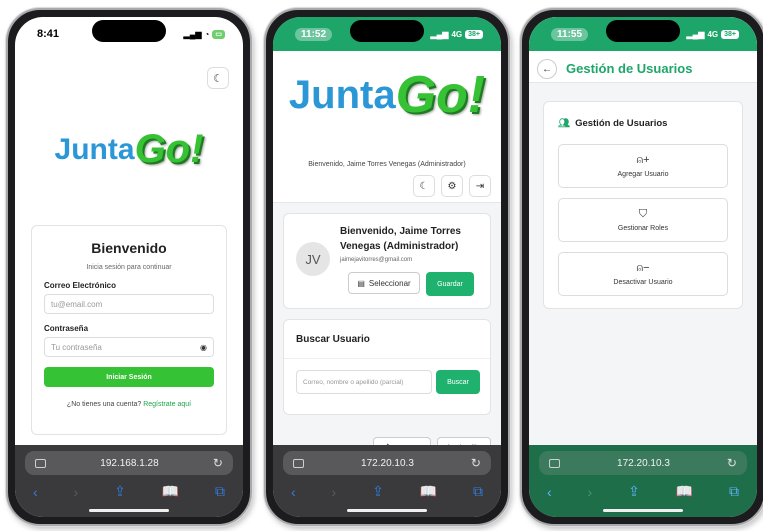 The height and width of the screenshot is (531, 763). Describe the element at coordinates (314, 34) in the screenshot. I see `status-time: 11:52` at that location.